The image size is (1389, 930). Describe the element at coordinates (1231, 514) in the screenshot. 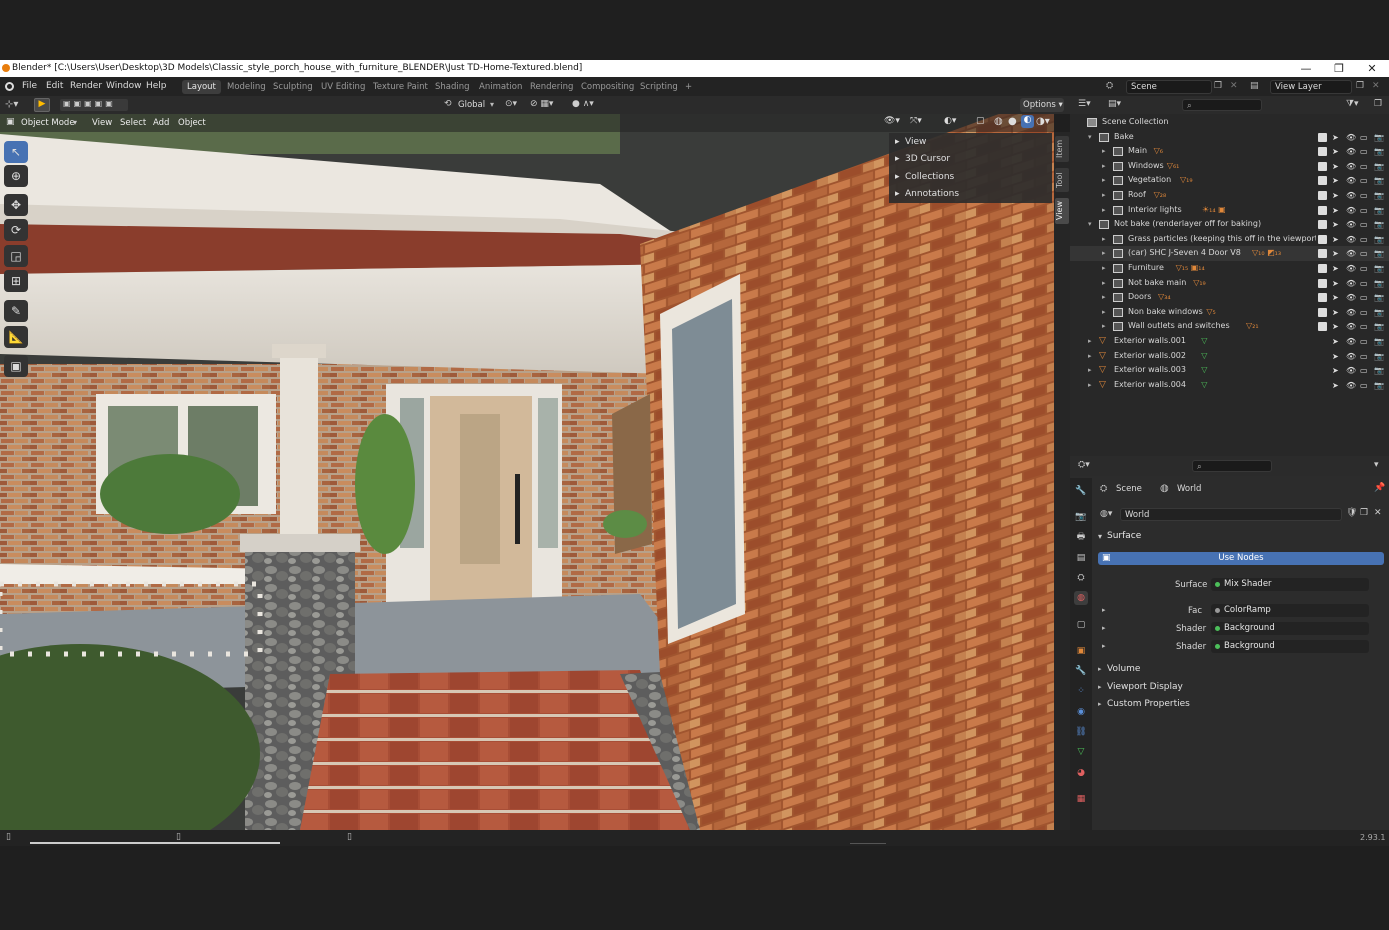

I see `world-name-field: World` at that location.